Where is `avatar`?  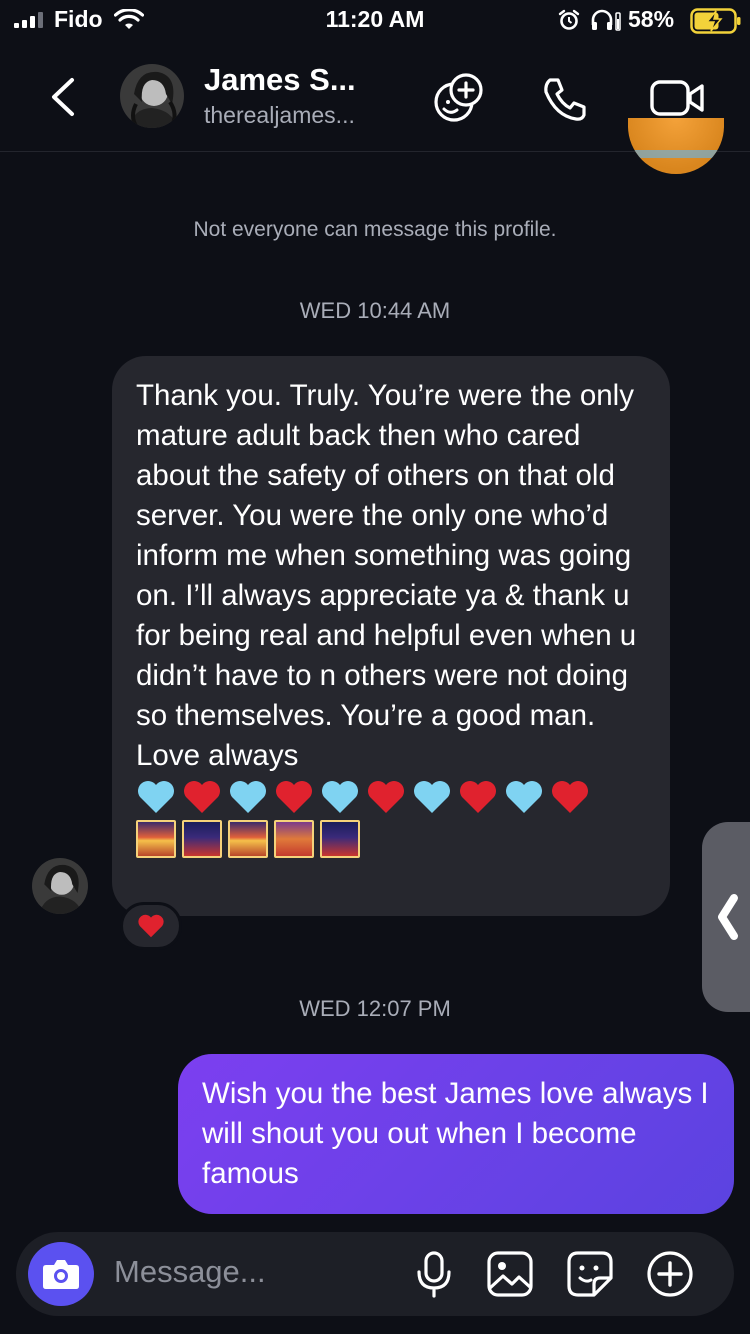 avatar is located at coordinates (152, 96).